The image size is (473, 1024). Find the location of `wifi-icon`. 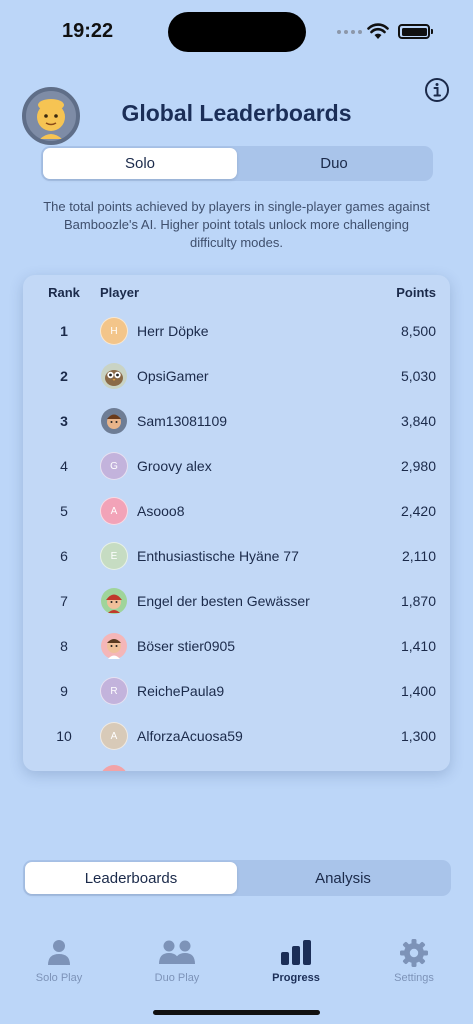

wifi-icon is located at coordinates (378, 31).